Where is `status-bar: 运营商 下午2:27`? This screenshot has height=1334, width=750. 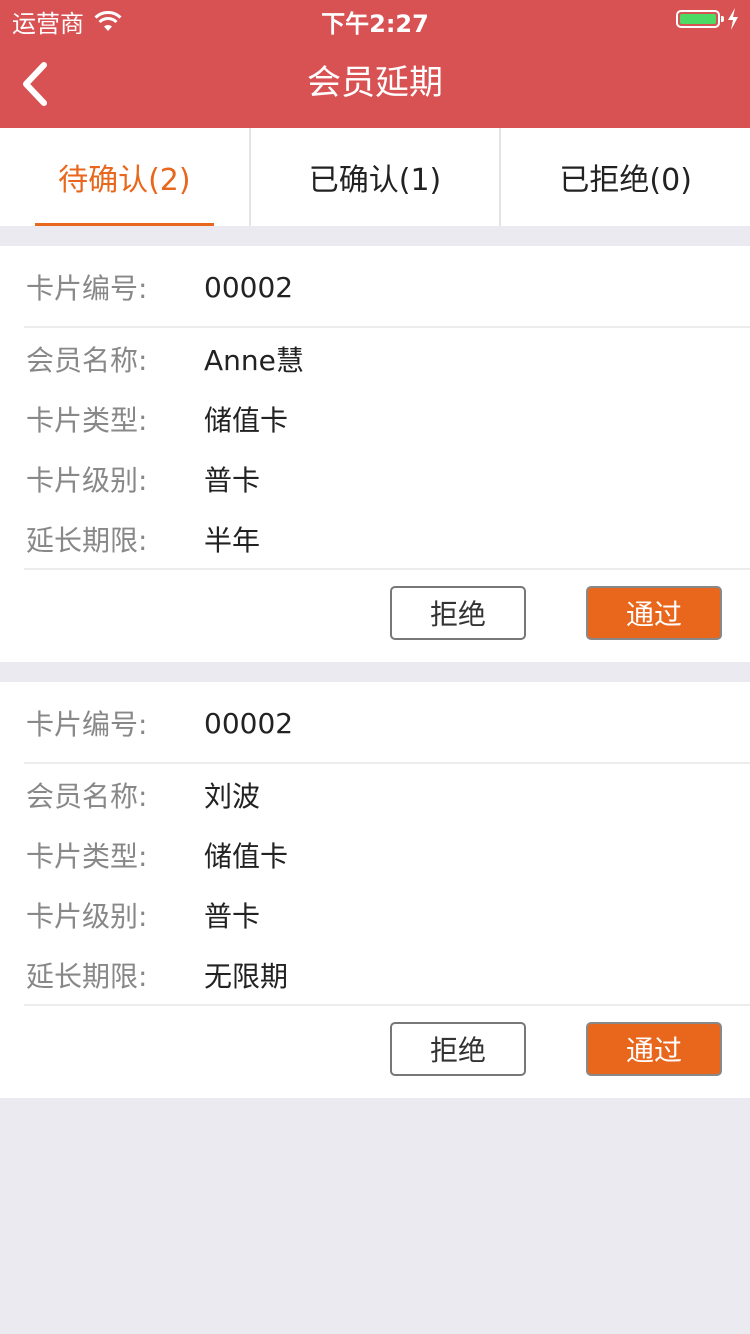 status-bar: 运营商 下午2:27 is located at coordinates (375, 20).